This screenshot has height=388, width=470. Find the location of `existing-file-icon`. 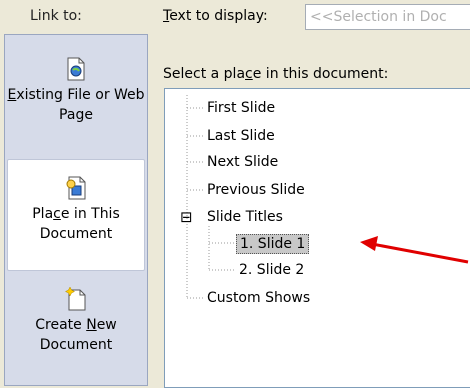

existing-file-icon is located at coordinates (76, 69).